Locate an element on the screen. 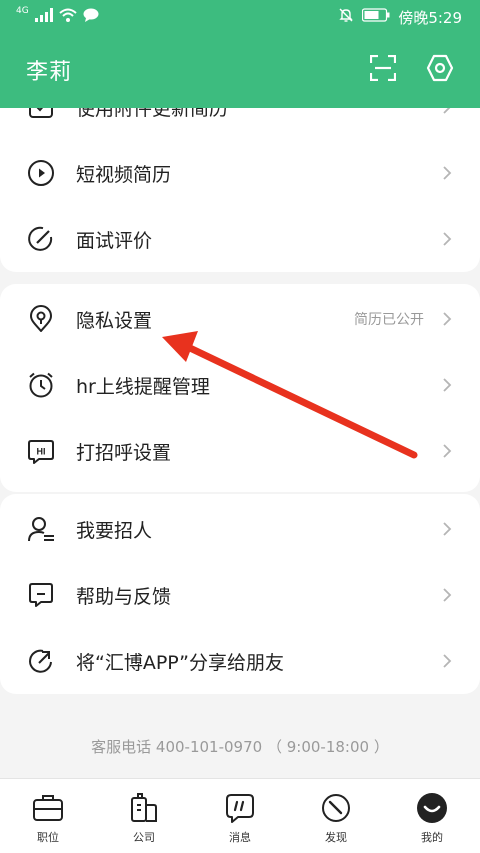  tab-discover: 发现 is located at coordinates (336, 818).